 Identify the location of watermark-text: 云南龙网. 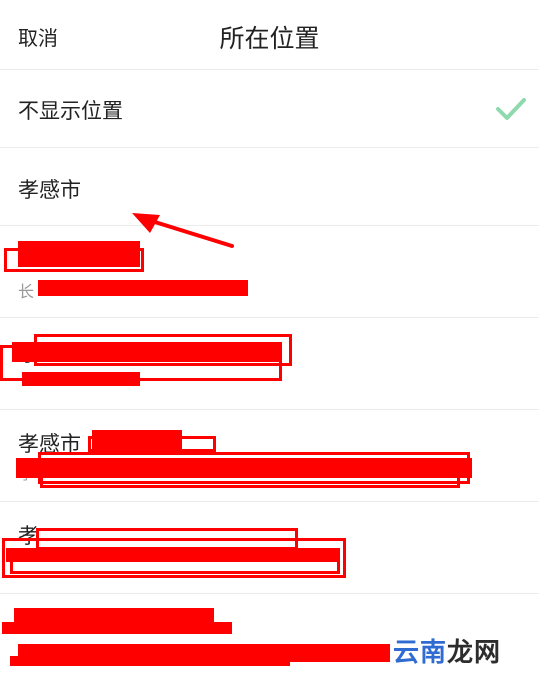
(446, 653).